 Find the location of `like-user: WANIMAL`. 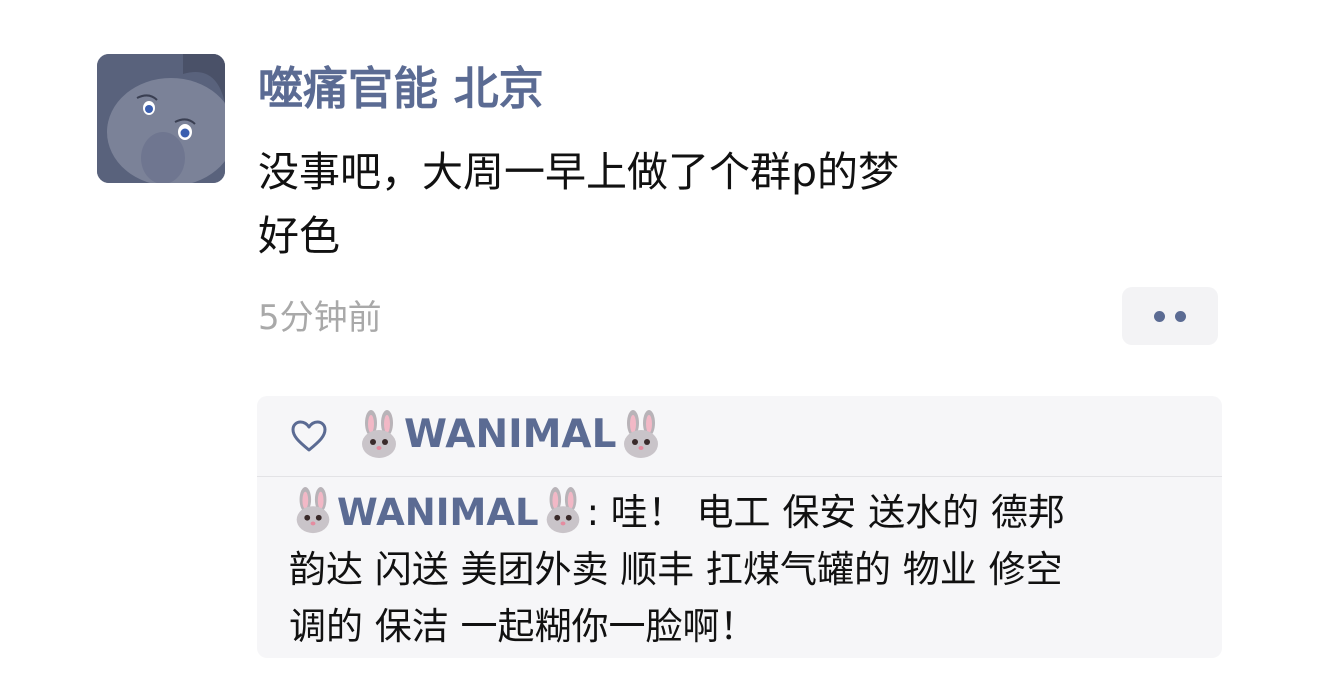

like-user: WANIMAL is located at coordinates (510, 435).